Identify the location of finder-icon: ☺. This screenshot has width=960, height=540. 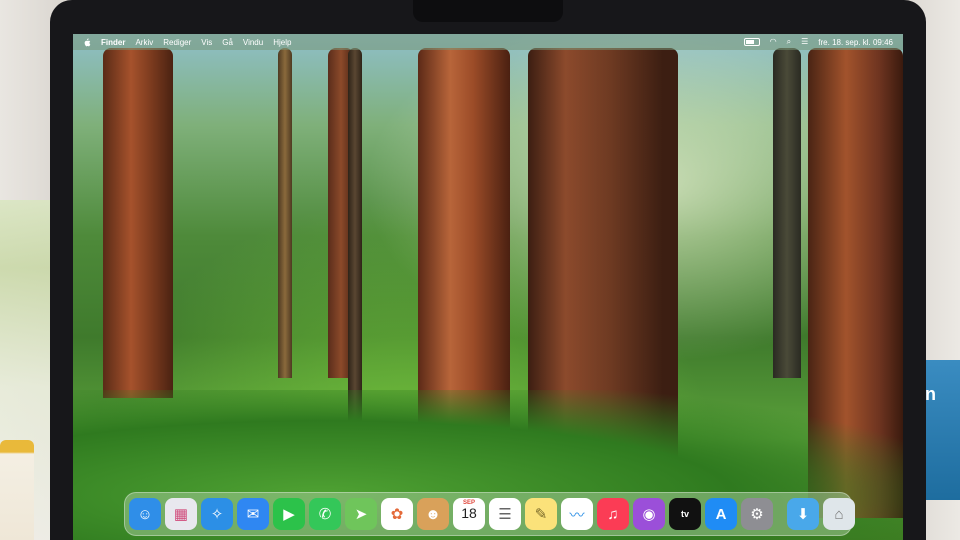
(145, 514).